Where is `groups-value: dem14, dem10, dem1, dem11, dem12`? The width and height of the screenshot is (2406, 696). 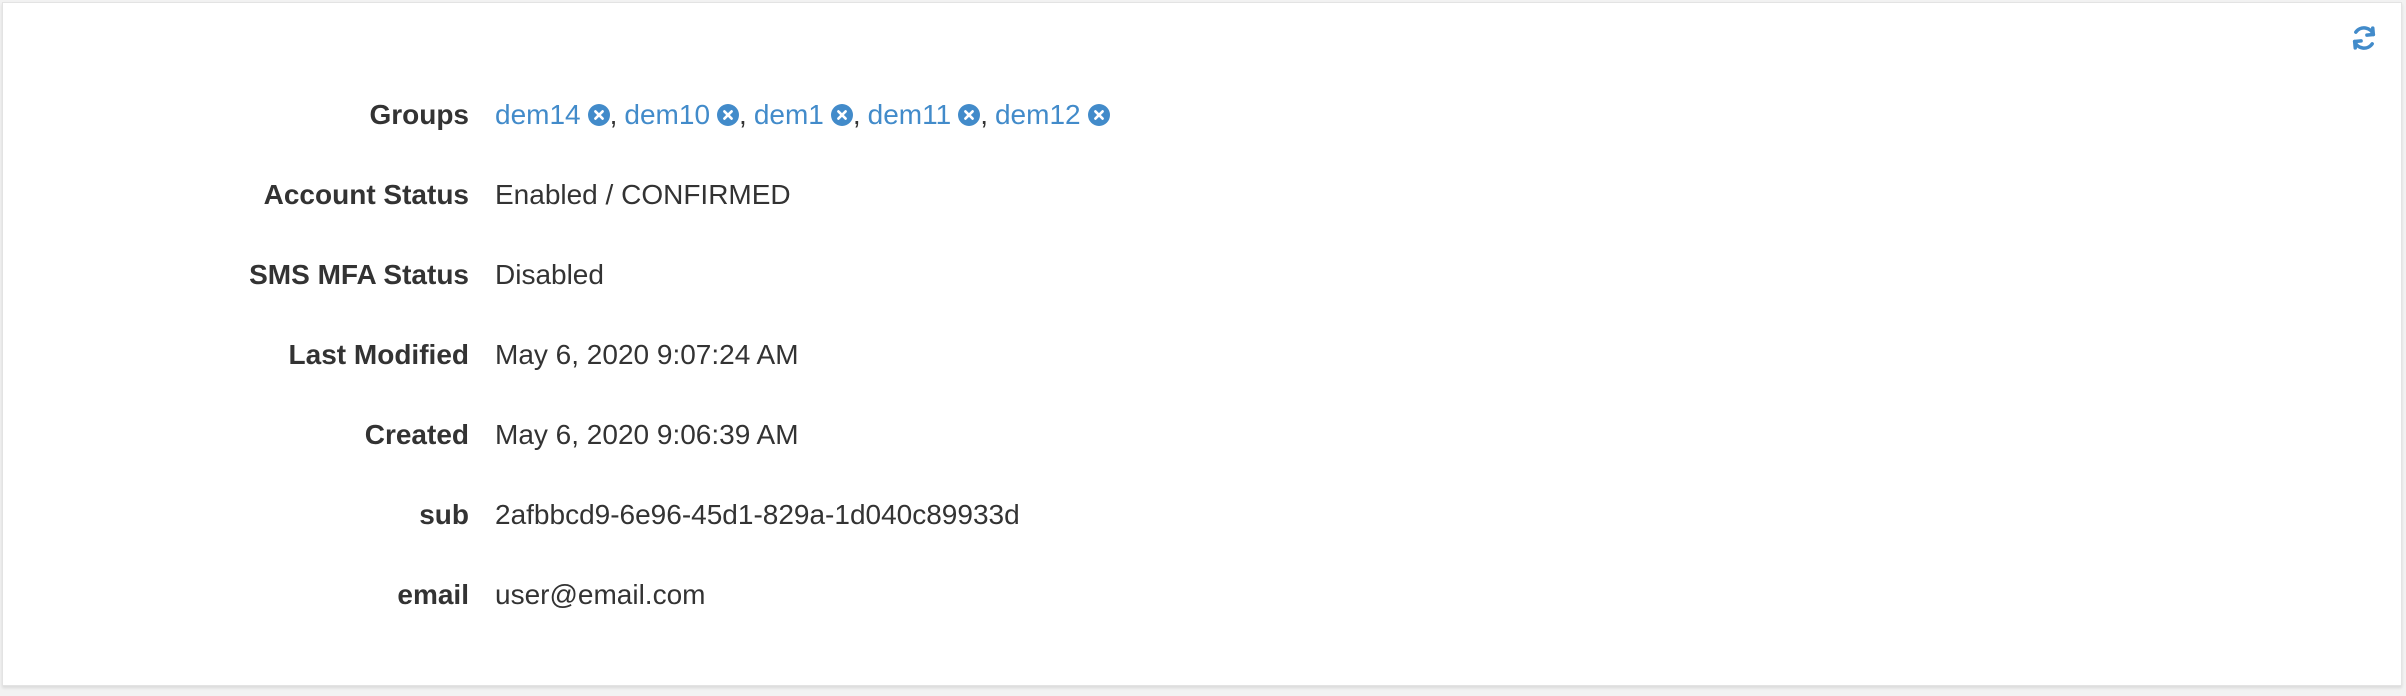
groups-value: dem14, dem10, dem1, dem11, dem12 is located at coordinates (802, 115).